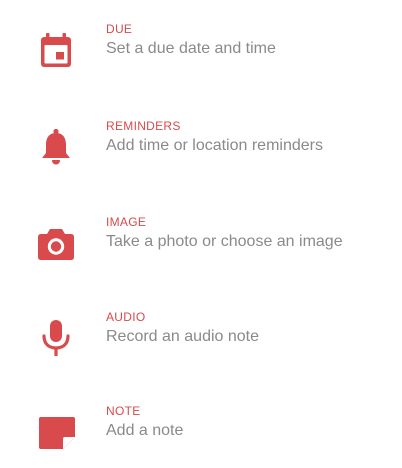  Describe the element at coordinates (56, 243) in the screenshot. I see `camera-icon` at that location.